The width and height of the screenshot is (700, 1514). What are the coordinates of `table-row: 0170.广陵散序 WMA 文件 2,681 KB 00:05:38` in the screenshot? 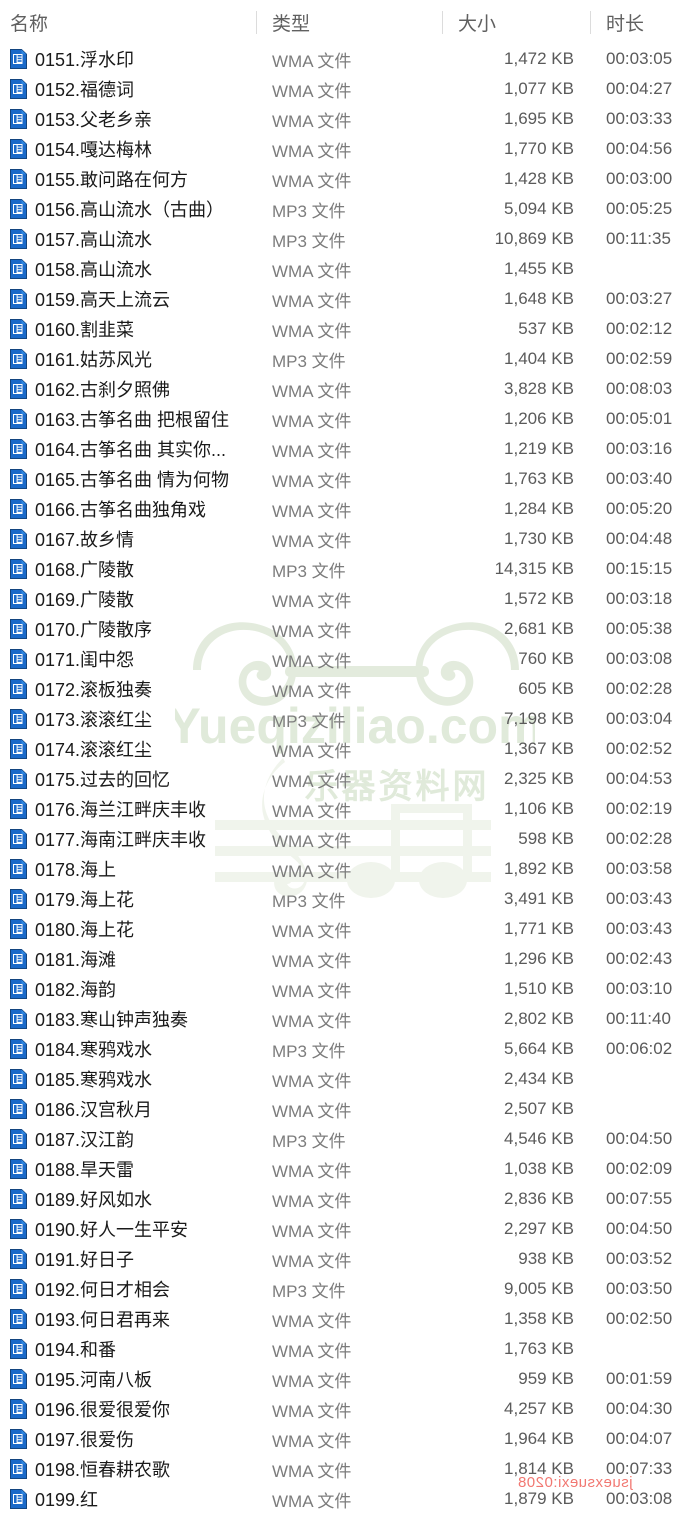 It's located at (350, 629).